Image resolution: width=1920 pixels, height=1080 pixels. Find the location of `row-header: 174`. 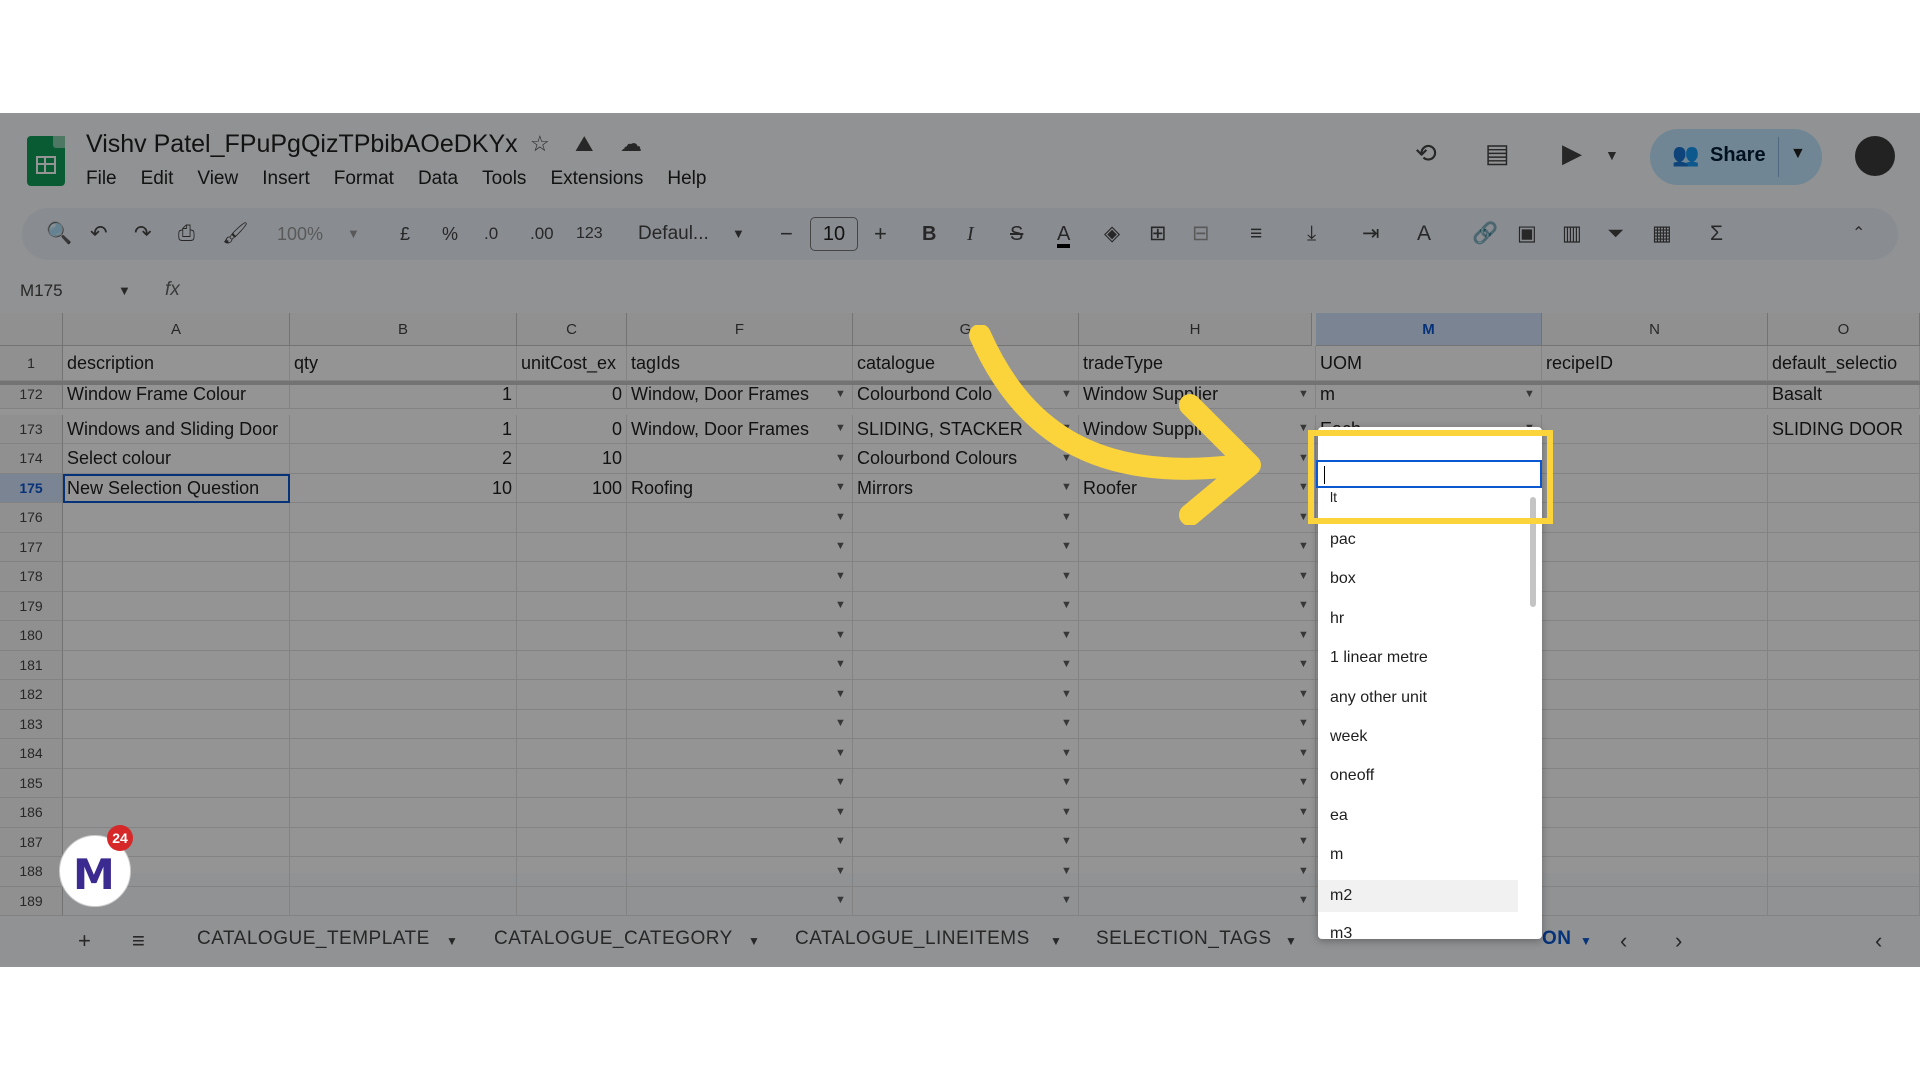

row-header: 174 is located at coordinates (31, 459).